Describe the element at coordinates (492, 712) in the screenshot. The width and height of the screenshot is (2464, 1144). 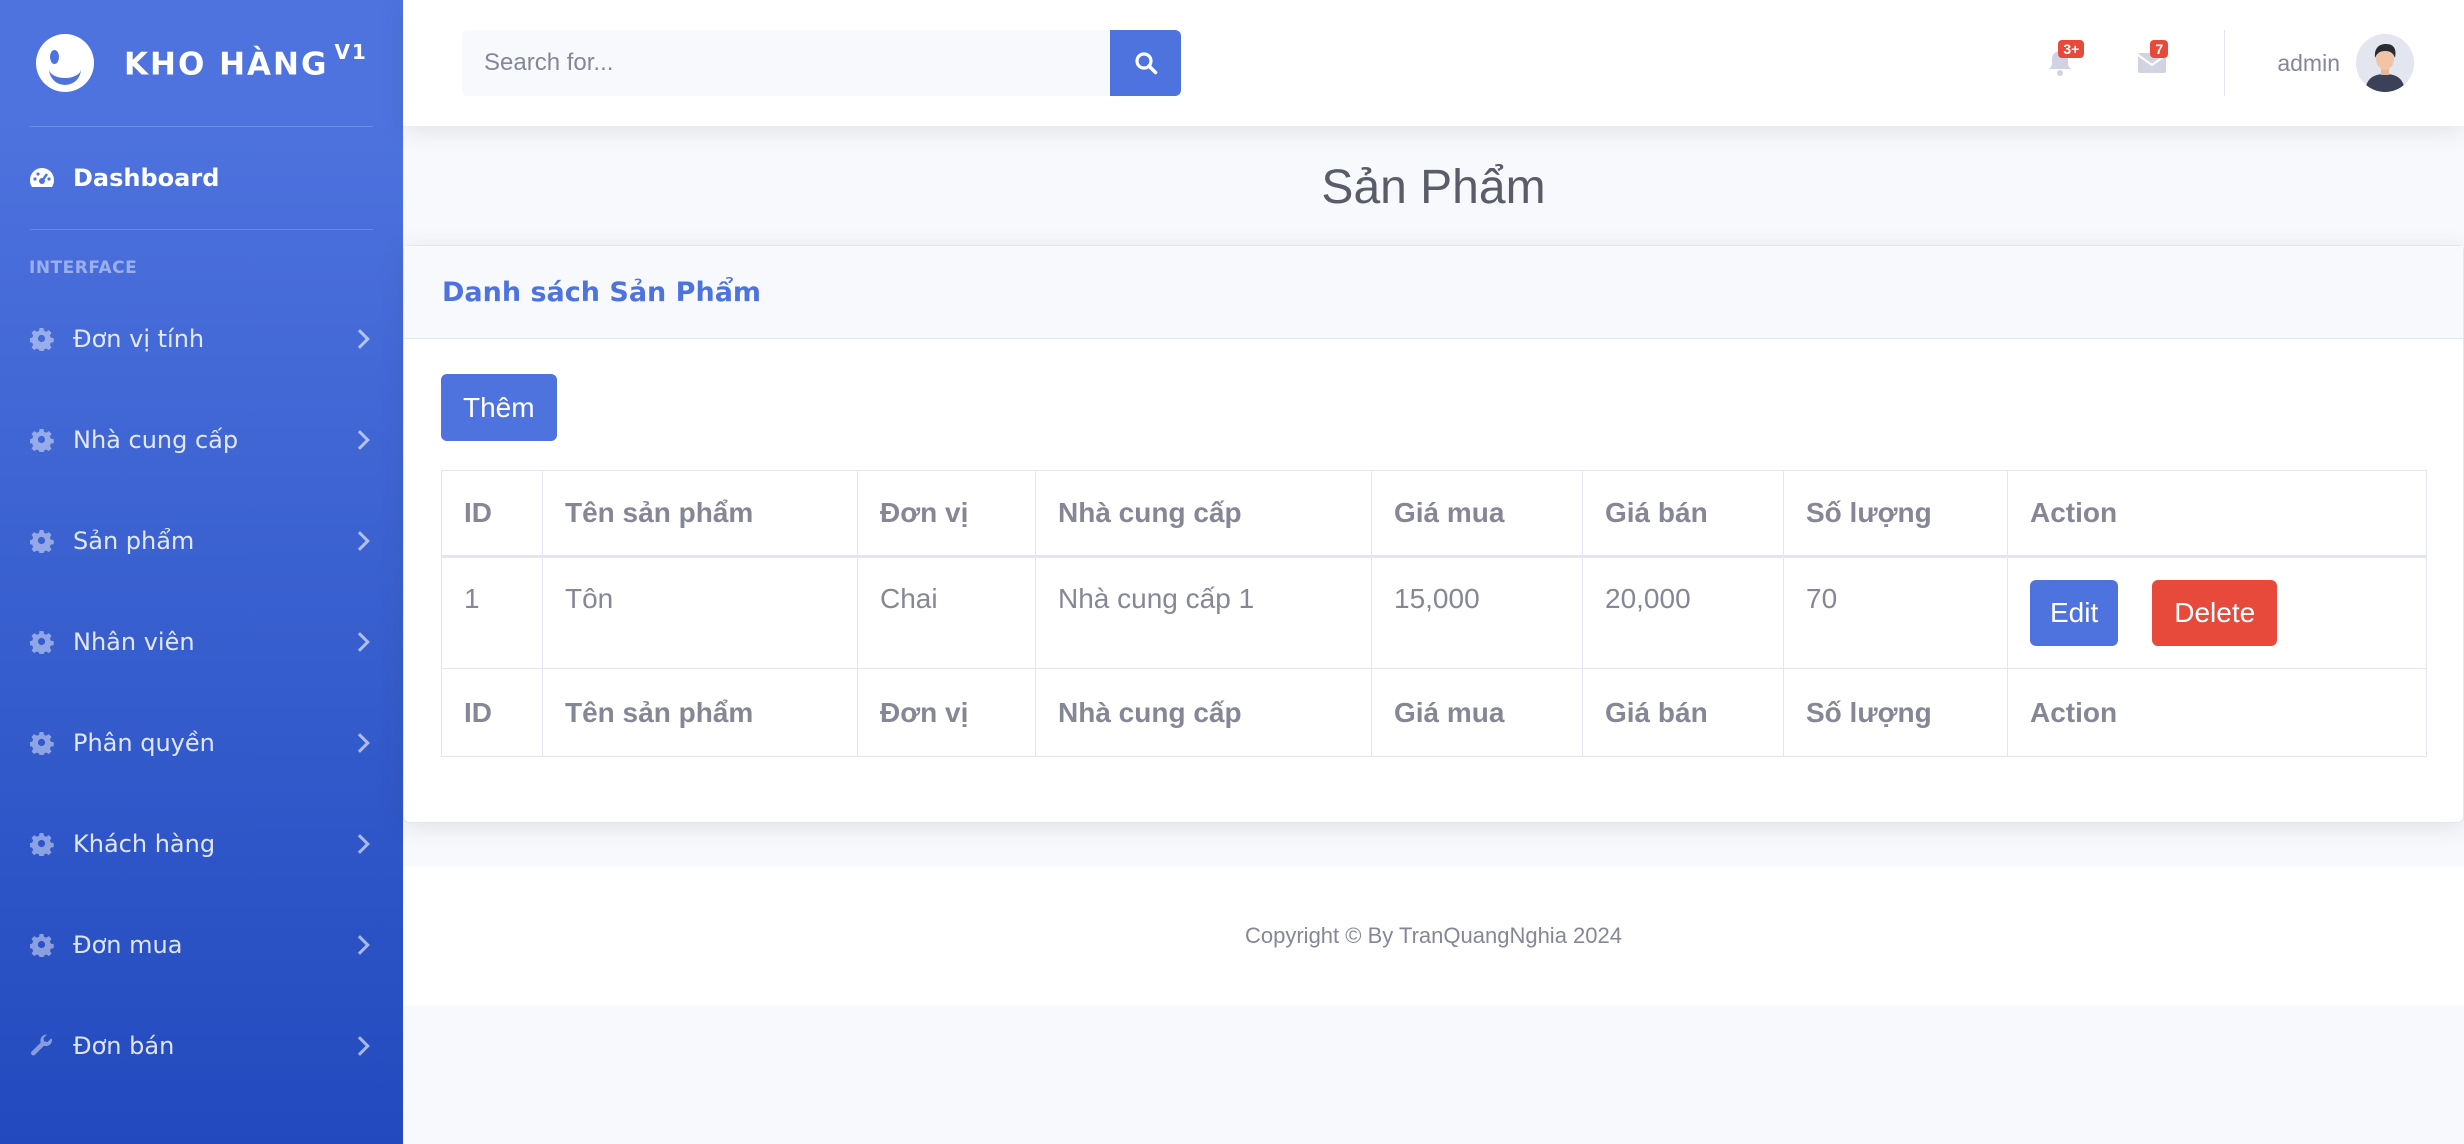
I see `column-footer: ID` at that location.